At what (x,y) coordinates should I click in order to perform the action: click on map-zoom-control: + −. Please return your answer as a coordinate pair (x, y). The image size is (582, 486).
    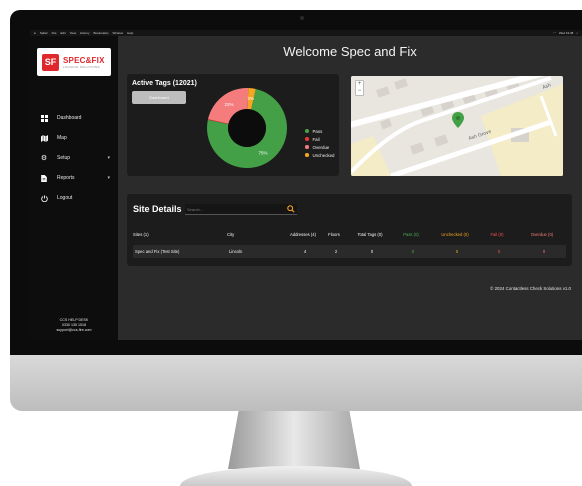
    Looking at the image, I should click on (359, 88).